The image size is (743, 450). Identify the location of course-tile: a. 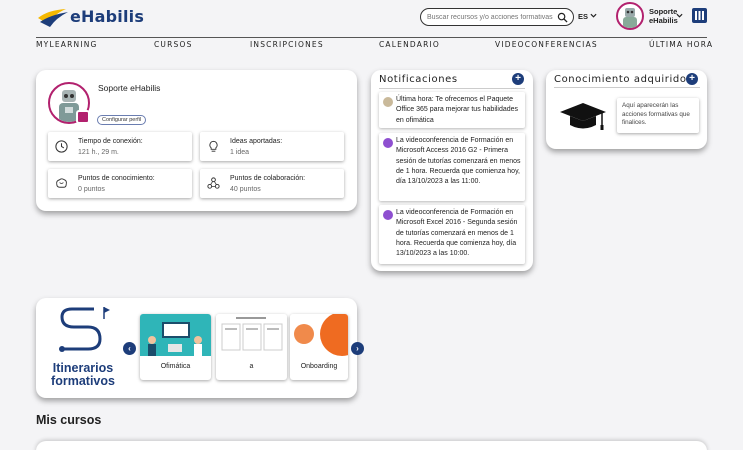
(251, 347).